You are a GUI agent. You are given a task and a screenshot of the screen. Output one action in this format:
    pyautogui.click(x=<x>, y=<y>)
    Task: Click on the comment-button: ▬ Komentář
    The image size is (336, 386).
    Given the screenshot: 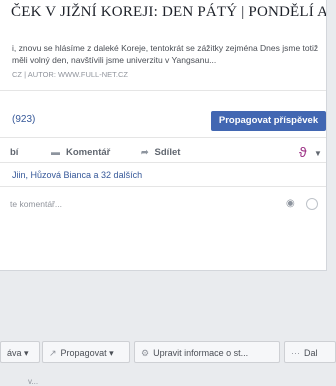 What is the action you would take?
    pyautogui.click(x=80, y=152)
    